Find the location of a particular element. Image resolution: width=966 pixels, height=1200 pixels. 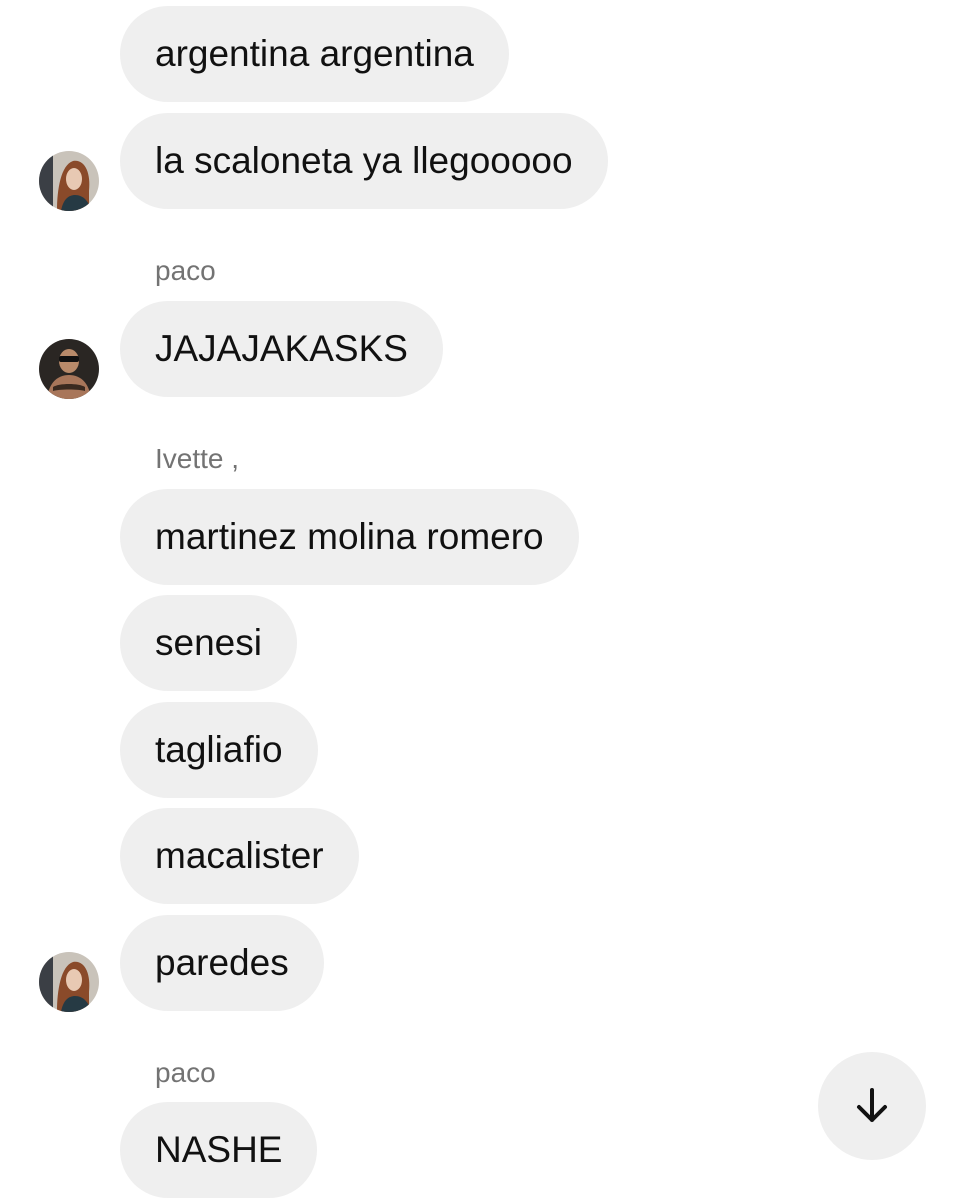

message-text: martinez molina romero is located at coordinates (349, 536).